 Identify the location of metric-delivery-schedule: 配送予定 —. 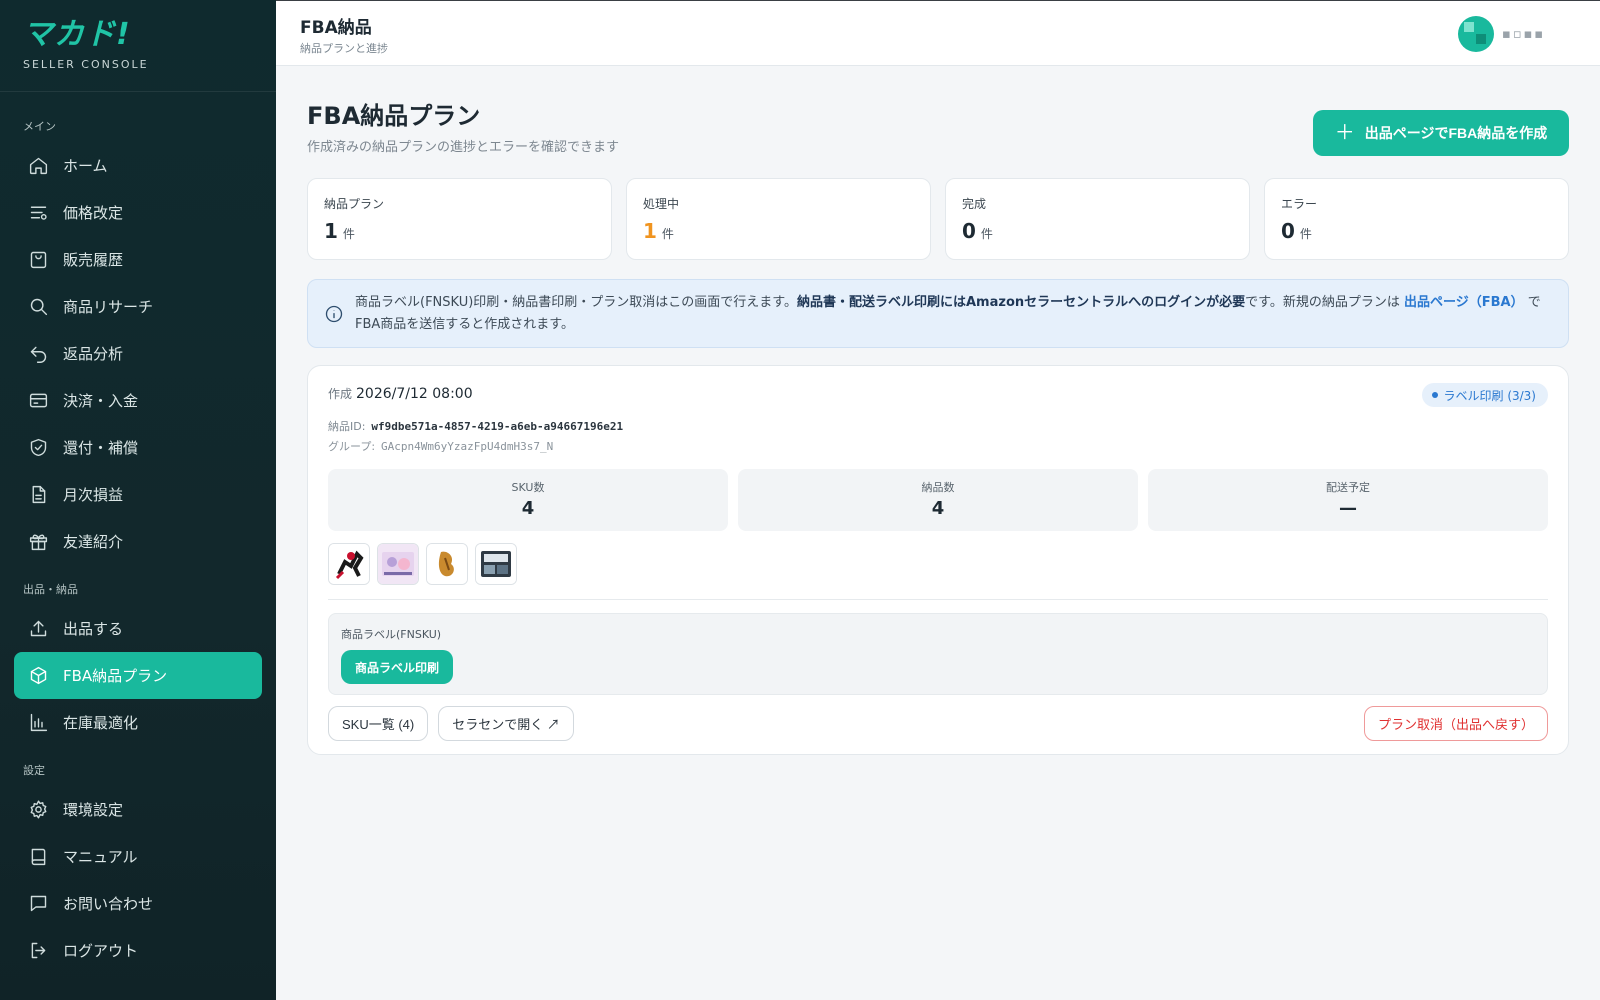
(1348, 500).